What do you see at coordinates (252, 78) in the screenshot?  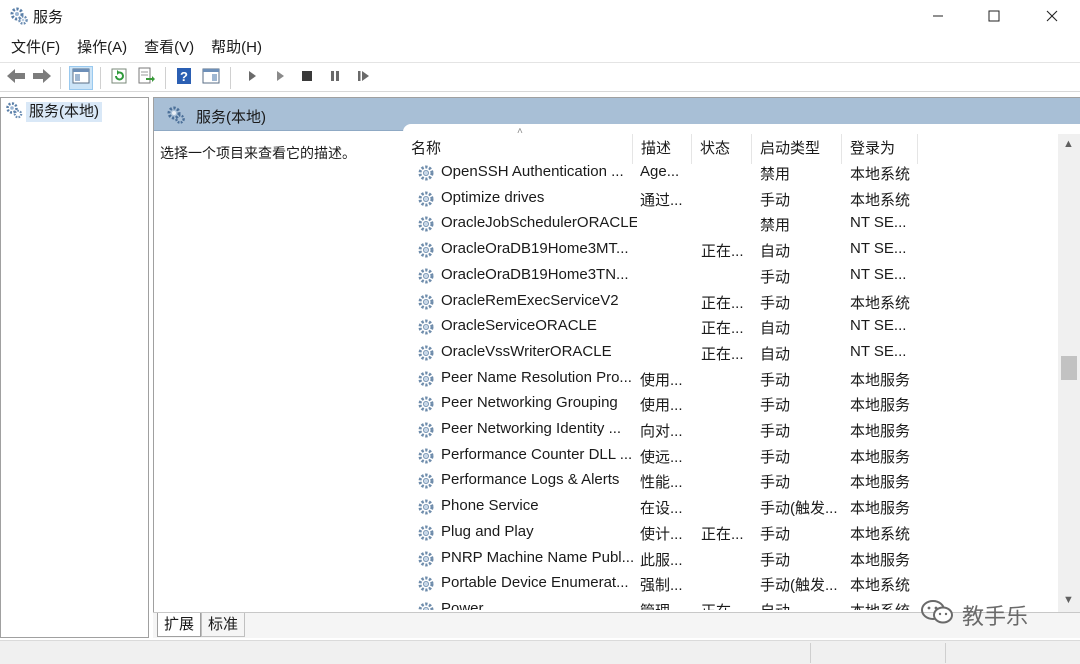 I see `start-service-button` at bounding box center [252, 78].